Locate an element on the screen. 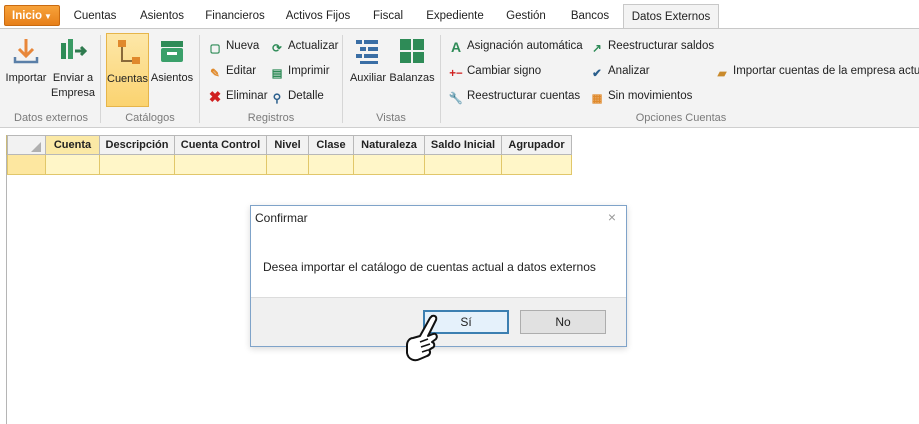  delete-icon: ✖ is located at coordinates (215, 97).